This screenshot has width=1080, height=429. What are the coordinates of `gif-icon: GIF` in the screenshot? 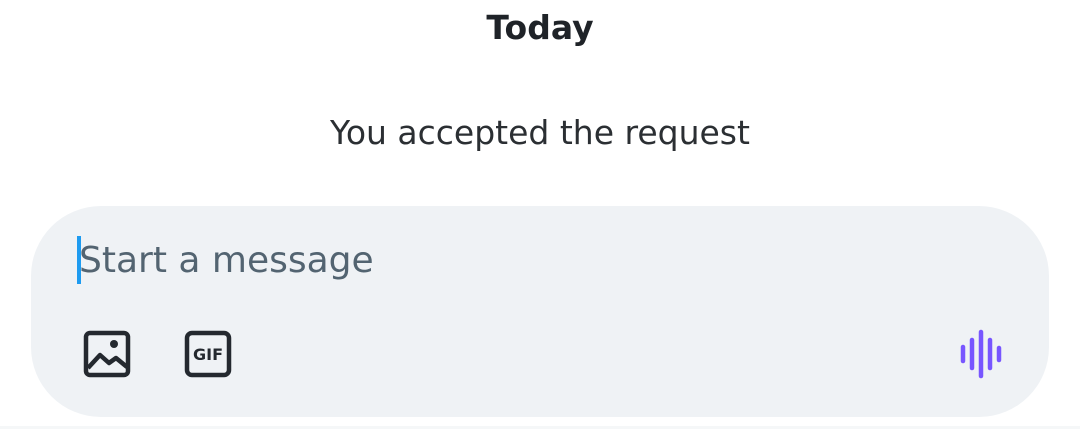 It's located at (208, 356).